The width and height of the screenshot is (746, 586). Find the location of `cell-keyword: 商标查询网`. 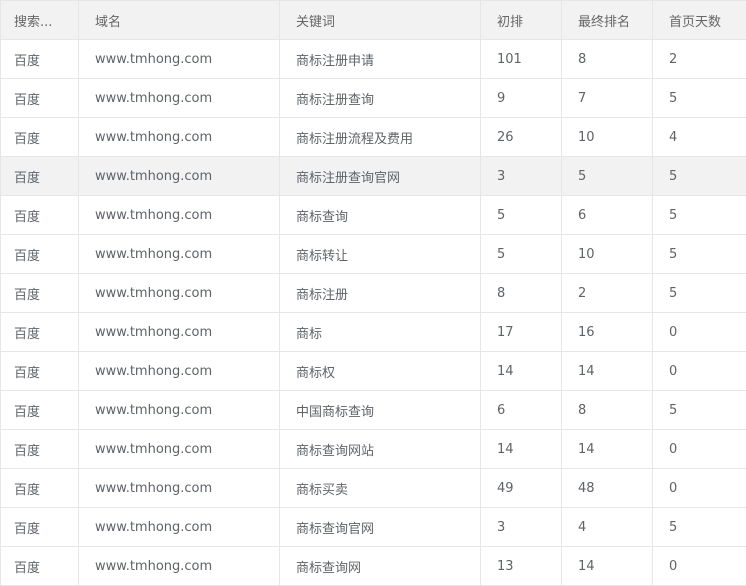

cell-keyword: 商标查询网 is located at coordinates (380, 566).